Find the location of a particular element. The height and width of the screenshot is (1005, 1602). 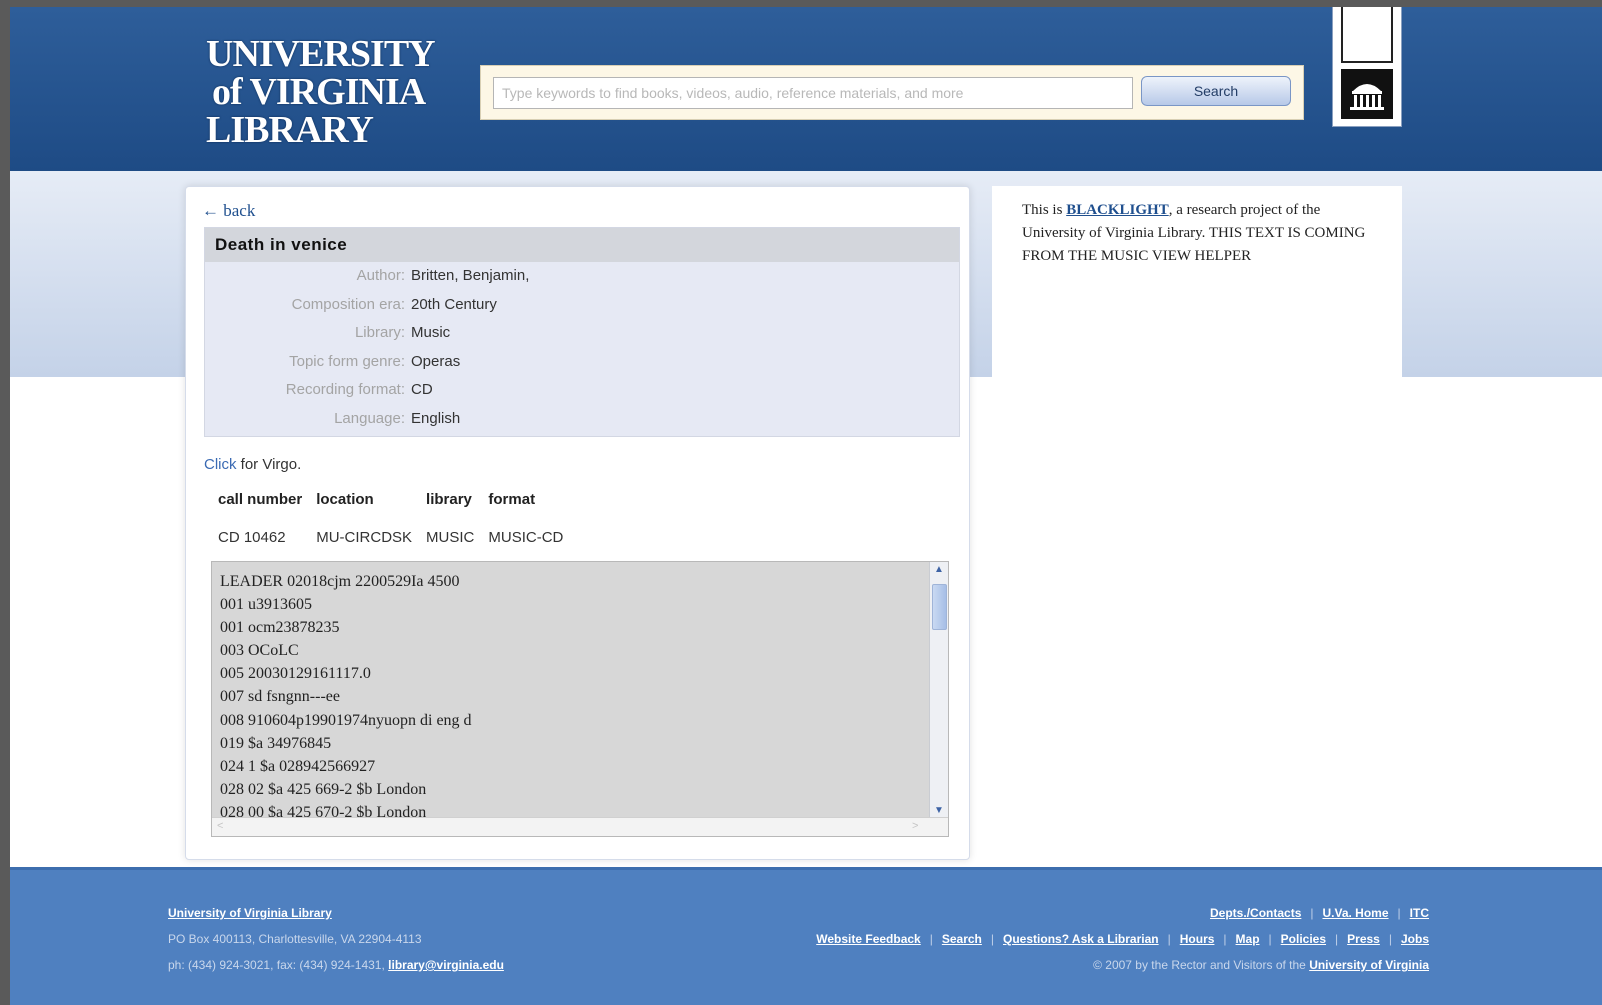

marc-line: 007 sd fsngnn---ee is located at coordinates (280, 697).